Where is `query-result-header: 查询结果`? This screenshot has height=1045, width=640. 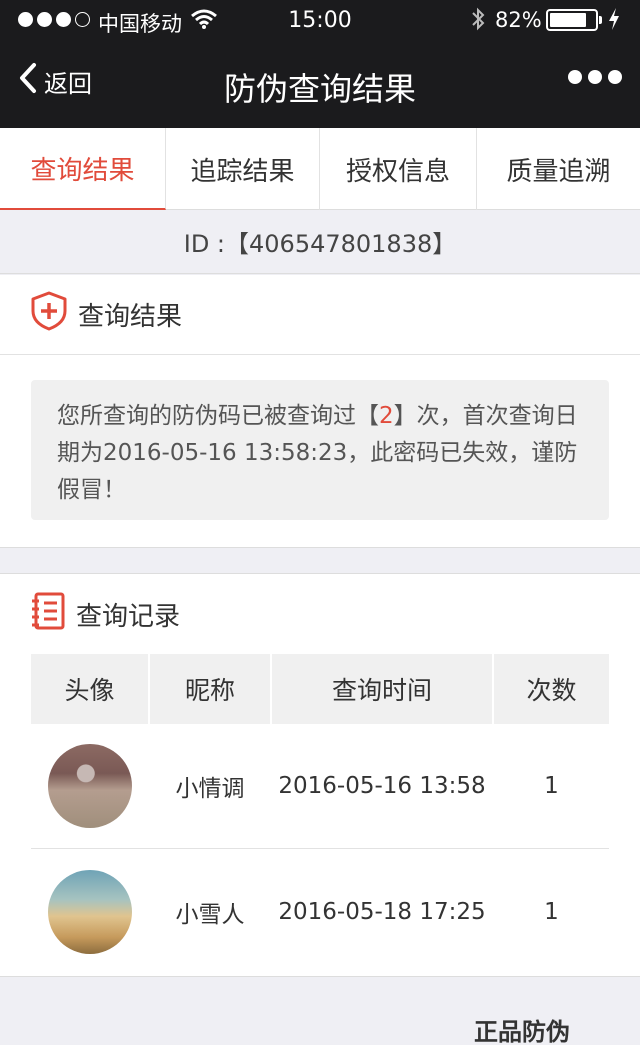 query-result-header: 查询结果 is located at coordinates (320, 315).